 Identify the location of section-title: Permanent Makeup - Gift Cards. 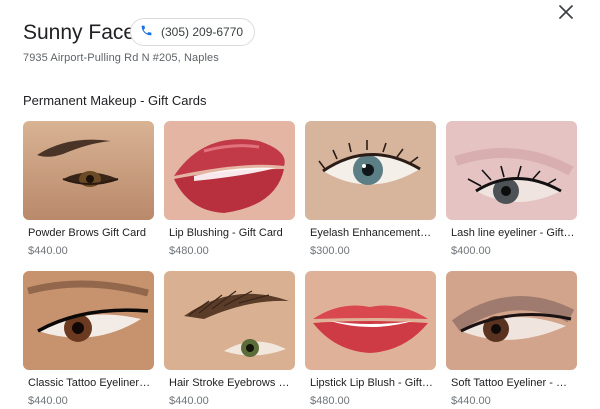
(115, 100).